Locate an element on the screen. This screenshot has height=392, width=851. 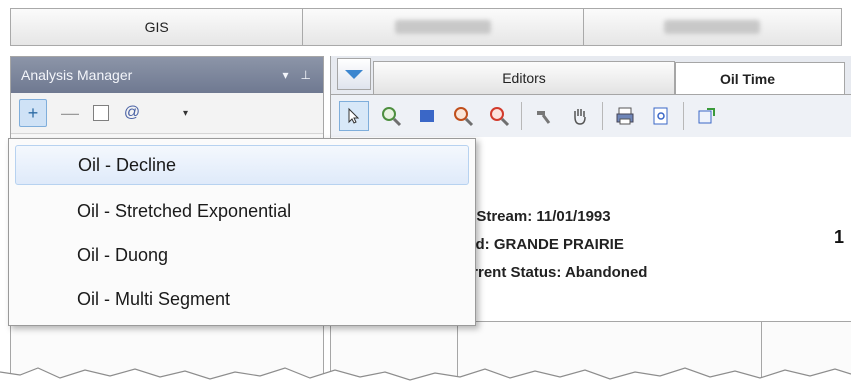
tab-editors-label: Editors is located at coordinates (524, 78).